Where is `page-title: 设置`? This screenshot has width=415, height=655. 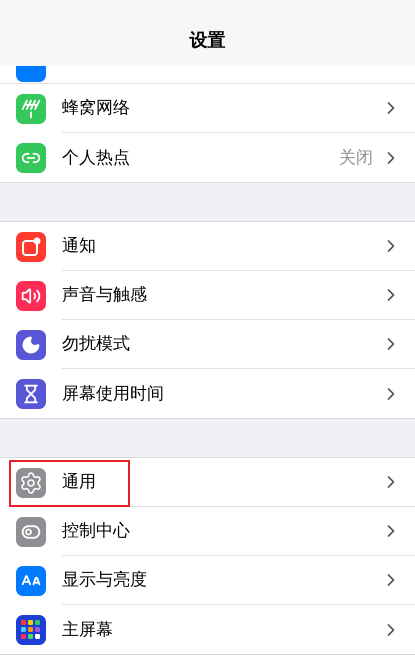 page-title: 设置 is located at coordinates (208, 40).